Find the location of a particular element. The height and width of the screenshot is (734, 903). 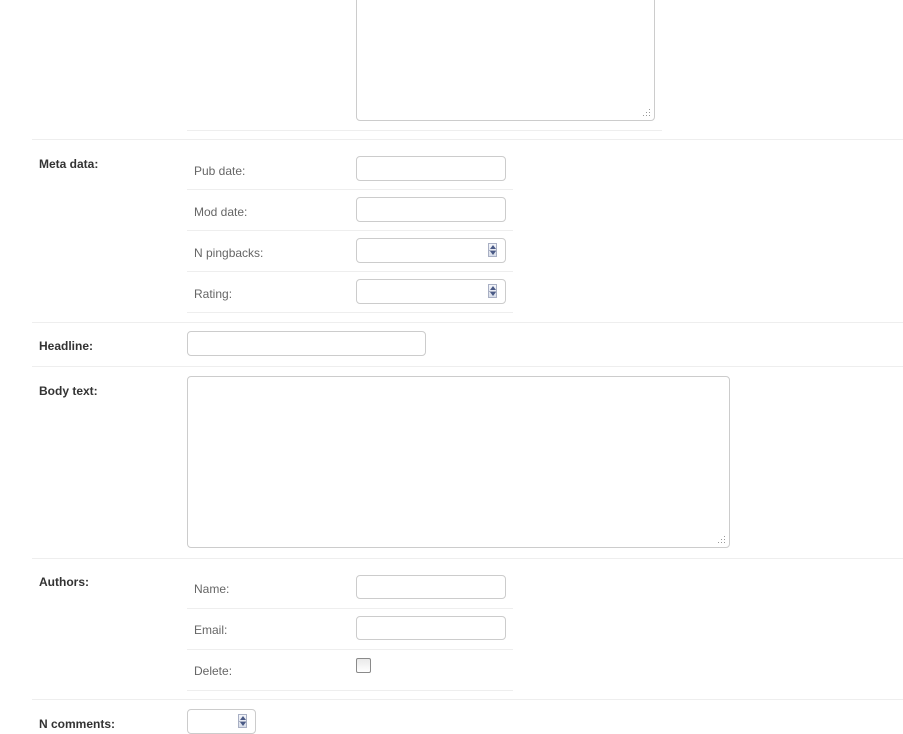

email-input is located at coordinates (431, 628).